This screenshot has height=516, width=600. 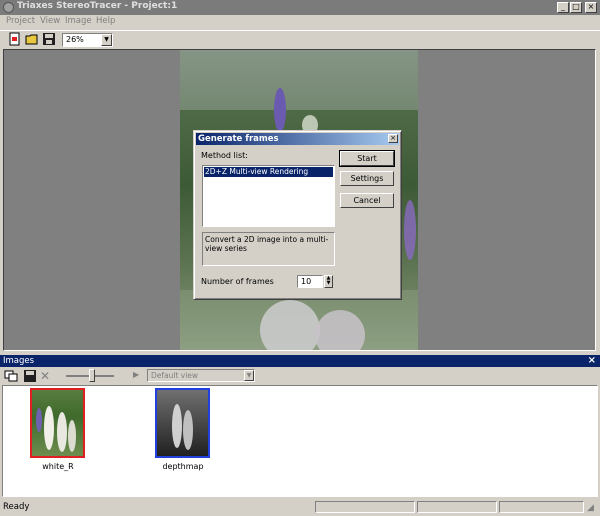 What do you see at coordinates (50, 21) in the screenshot?
I see `menu-view: View` at bounding box center [50, 21].